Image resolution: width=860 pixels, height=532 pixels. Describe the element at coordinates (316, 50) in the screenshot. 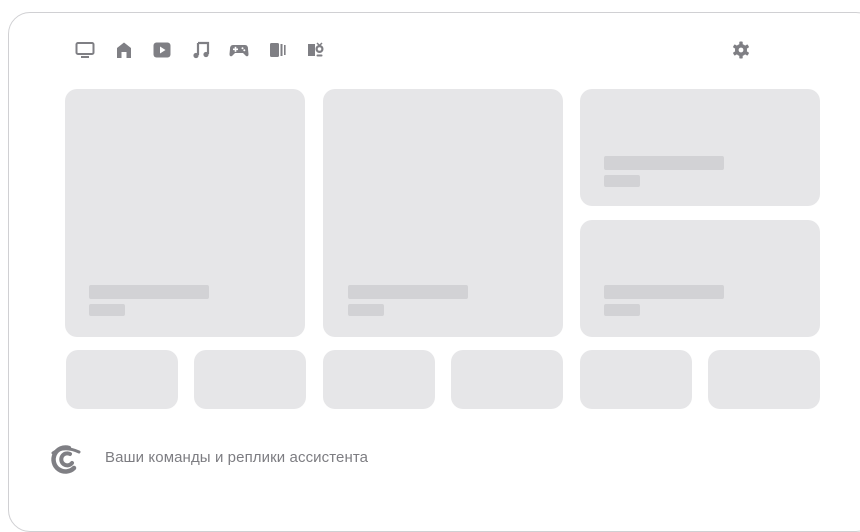

I see `kids-icon` at that location.